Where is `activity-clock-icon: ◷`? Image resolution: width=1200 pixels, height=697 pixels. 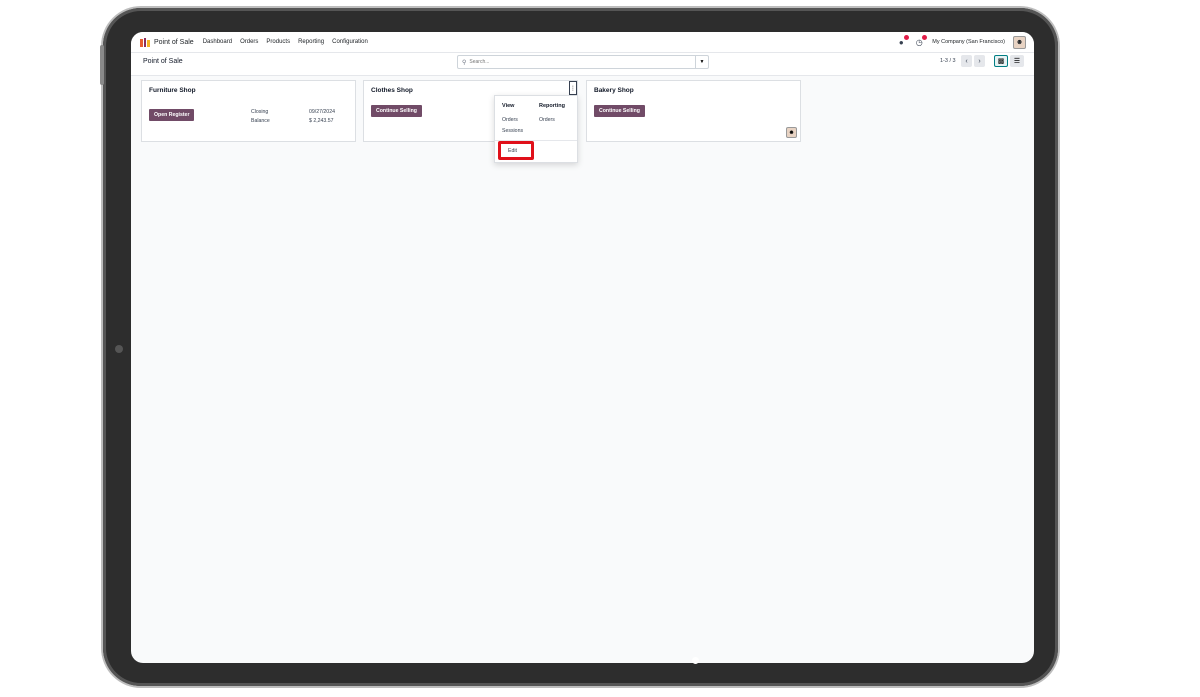
activity-clock-icon: ◷ is located at coordinates (921, 41).